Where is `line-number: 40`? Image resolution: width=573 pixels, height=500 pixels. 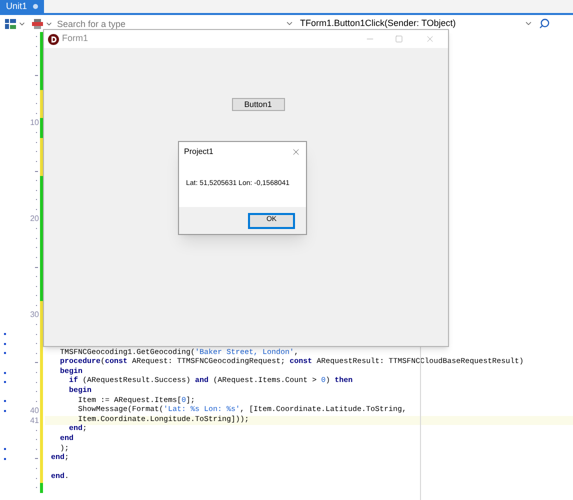
line-number: 40 is located at coordinates (34, 410).